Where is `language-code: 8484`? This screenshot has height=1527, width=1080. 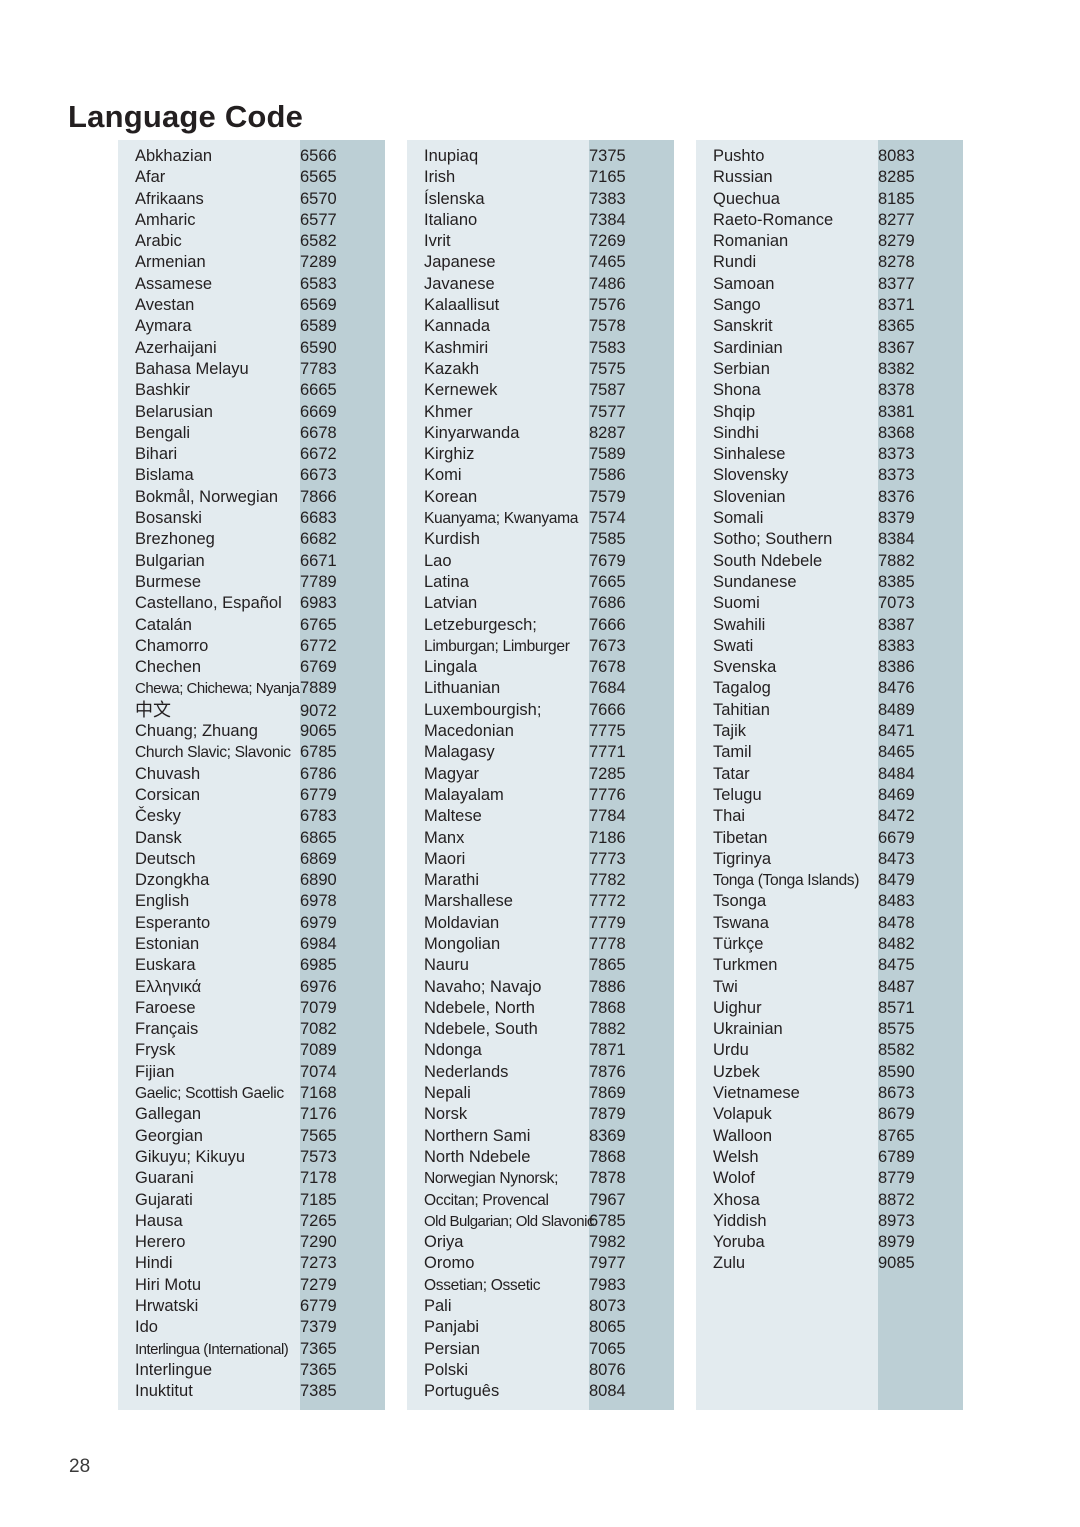
language-code: 8484 is located at coordinates (896, 773).